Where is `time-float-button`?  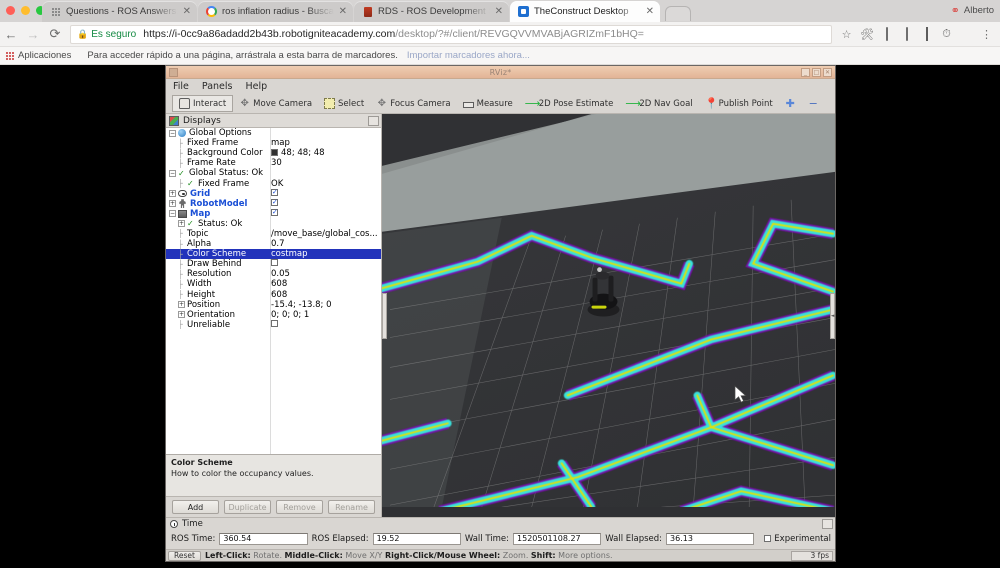
time-float-button is located at coordinates (827, 524).